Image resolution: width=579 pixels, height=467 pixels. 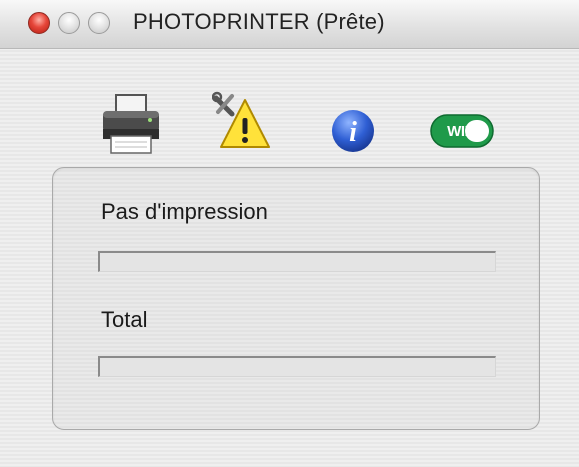 What do you see at coordinates (259, 21) in the screenshot?
I see `window-title: PHOTOPRINTER (Prête)` at bounding box center [259, 21].